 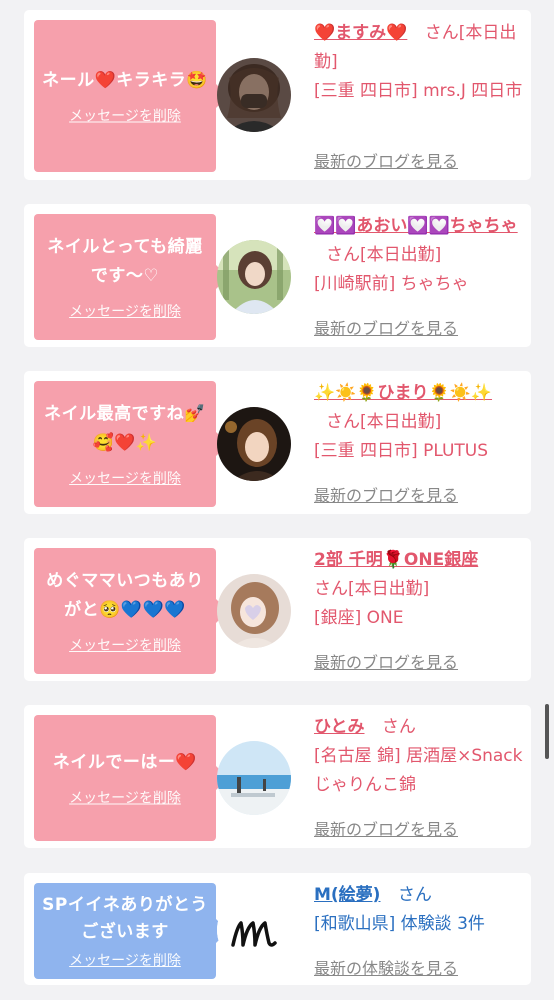 I want to click on woman-heart-avatar-icon, so click(x=254, y=611).